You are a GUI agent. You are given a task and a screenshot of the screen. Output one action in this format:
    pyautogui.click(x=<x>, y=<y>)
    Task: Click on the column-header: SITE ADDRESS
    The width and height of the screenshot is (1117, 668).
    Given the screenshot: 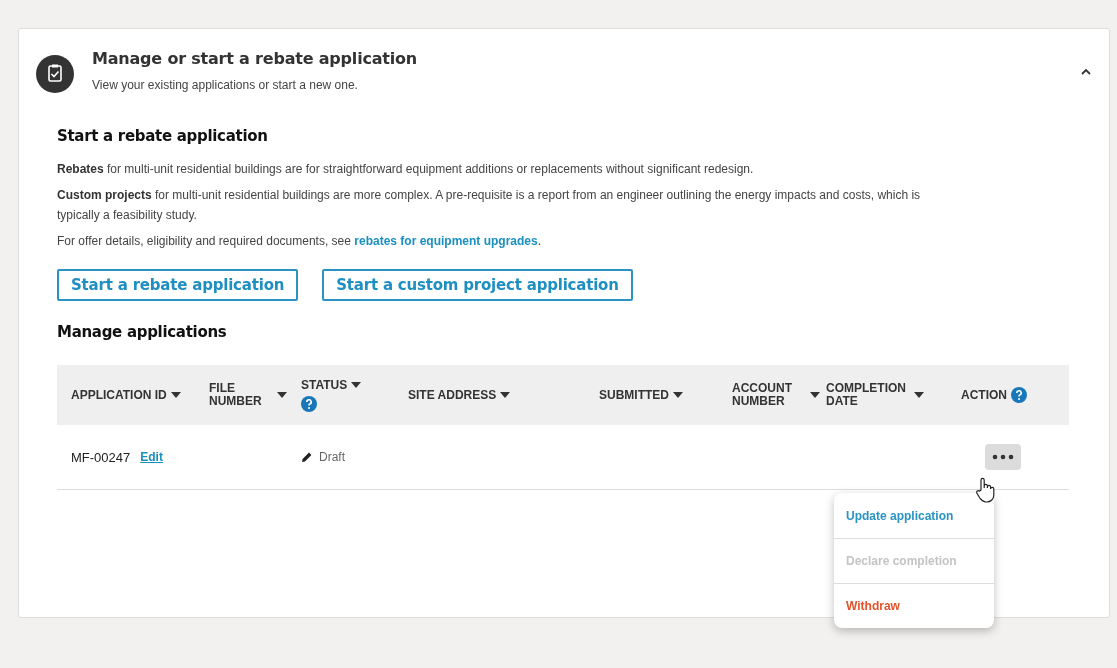 What is the action you would take?
    pyautogui.click(x=452, y=395)
    